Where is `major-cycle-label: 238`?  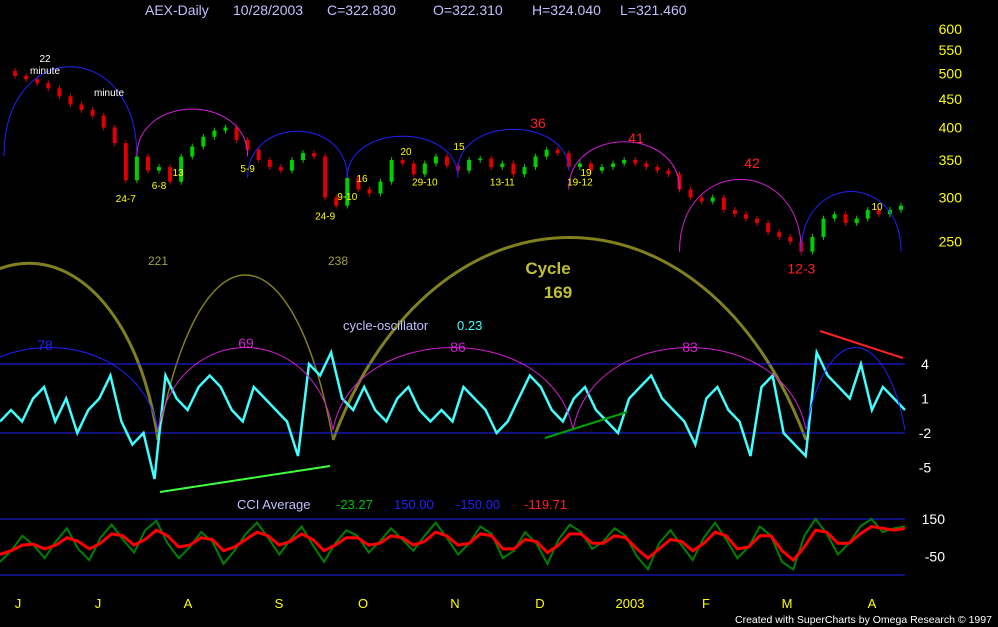
major-cycle-label: 238 is located at coordinates (338, 261).